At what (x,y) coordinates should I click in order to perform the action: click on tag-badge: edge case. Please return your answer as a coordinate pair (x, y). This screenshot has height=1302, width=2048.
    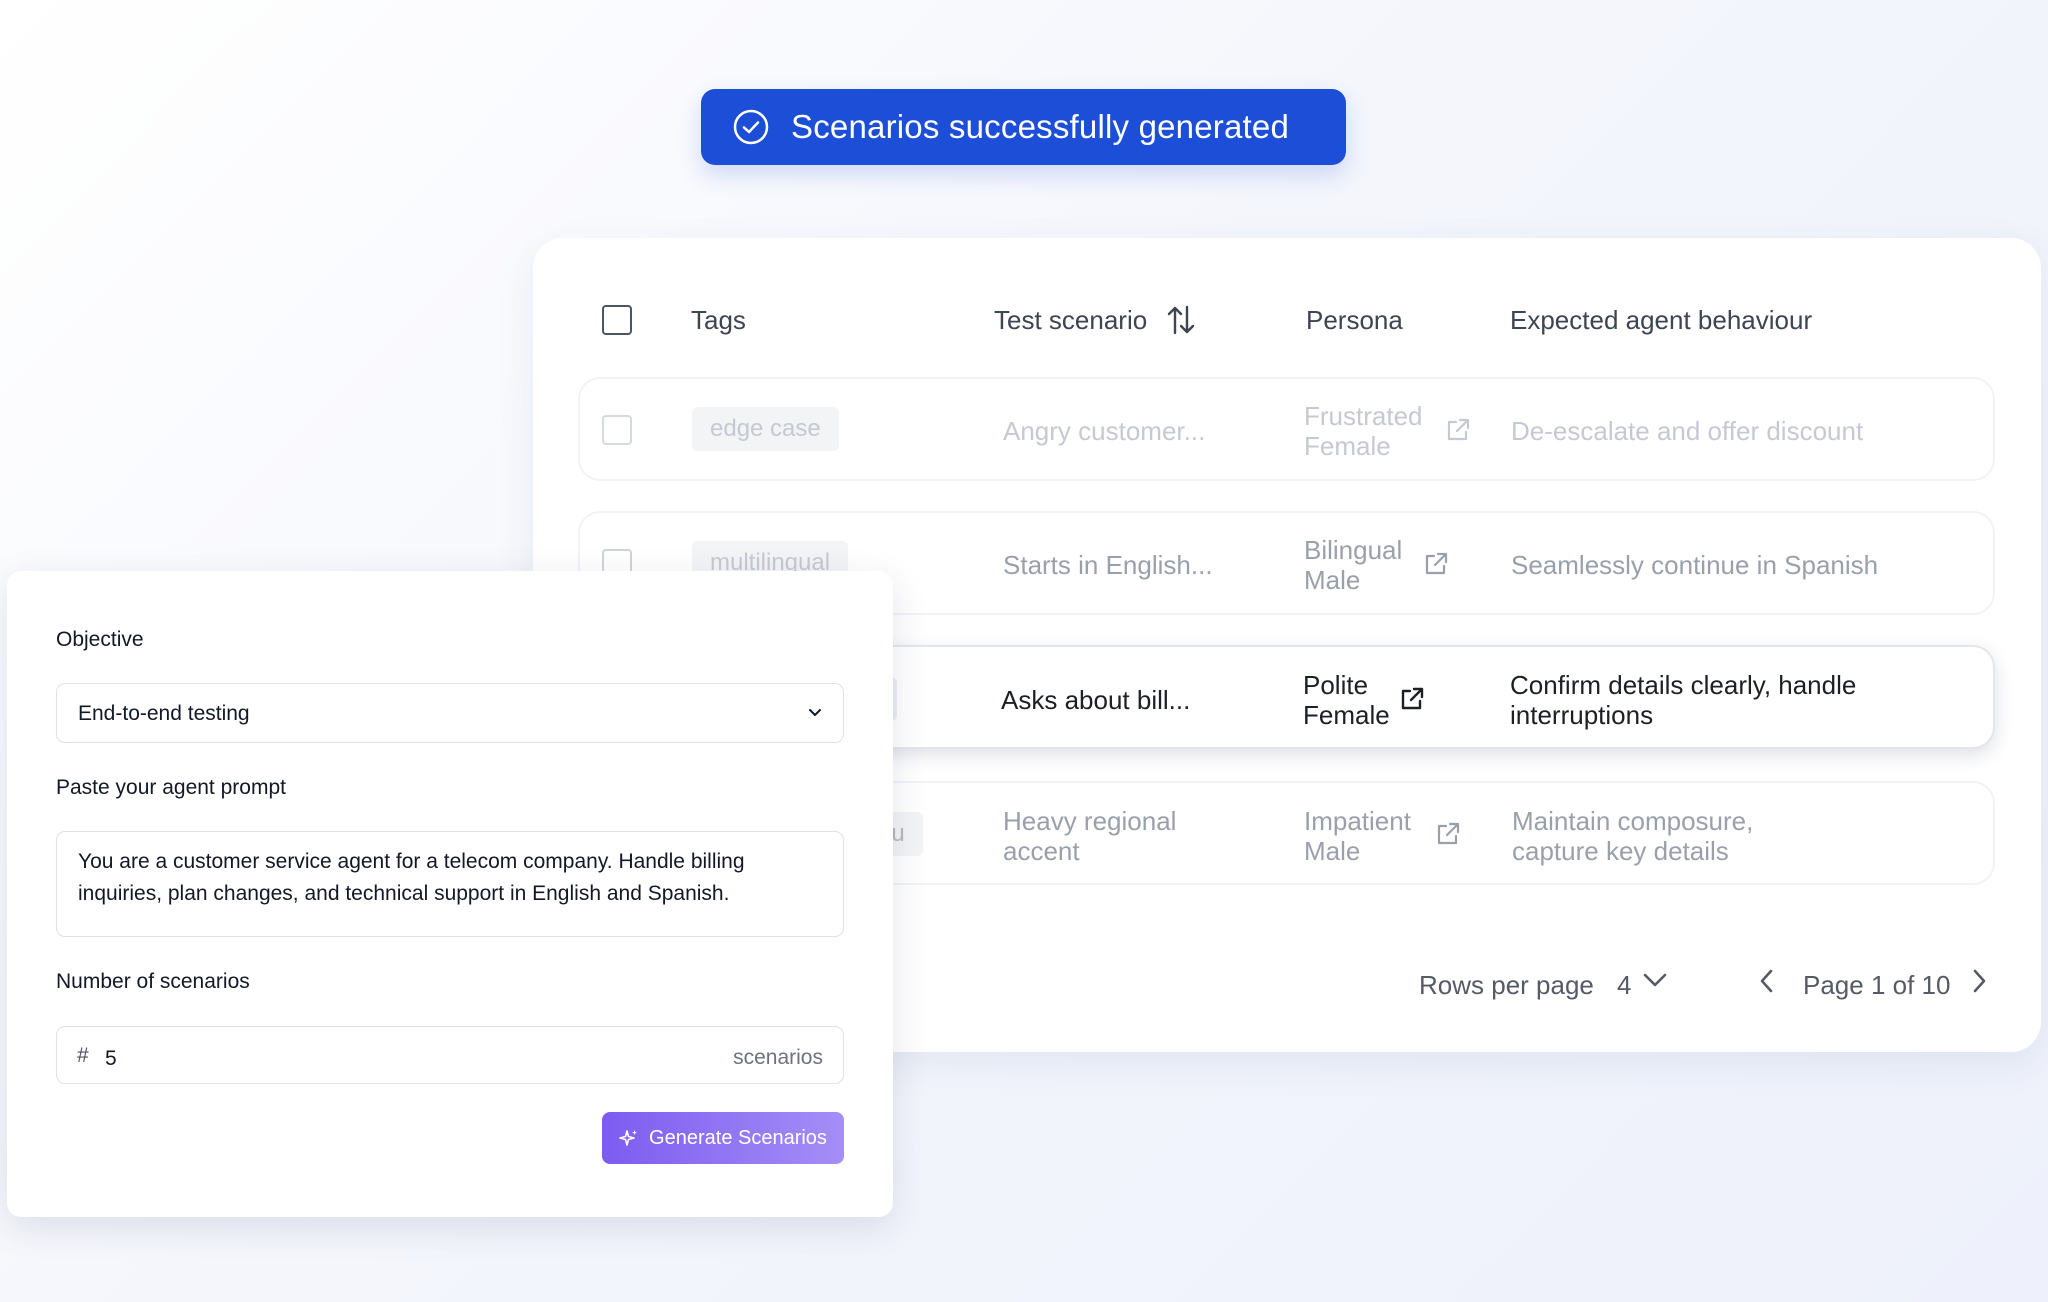
    Looking at the image, I should click on (765, 429).